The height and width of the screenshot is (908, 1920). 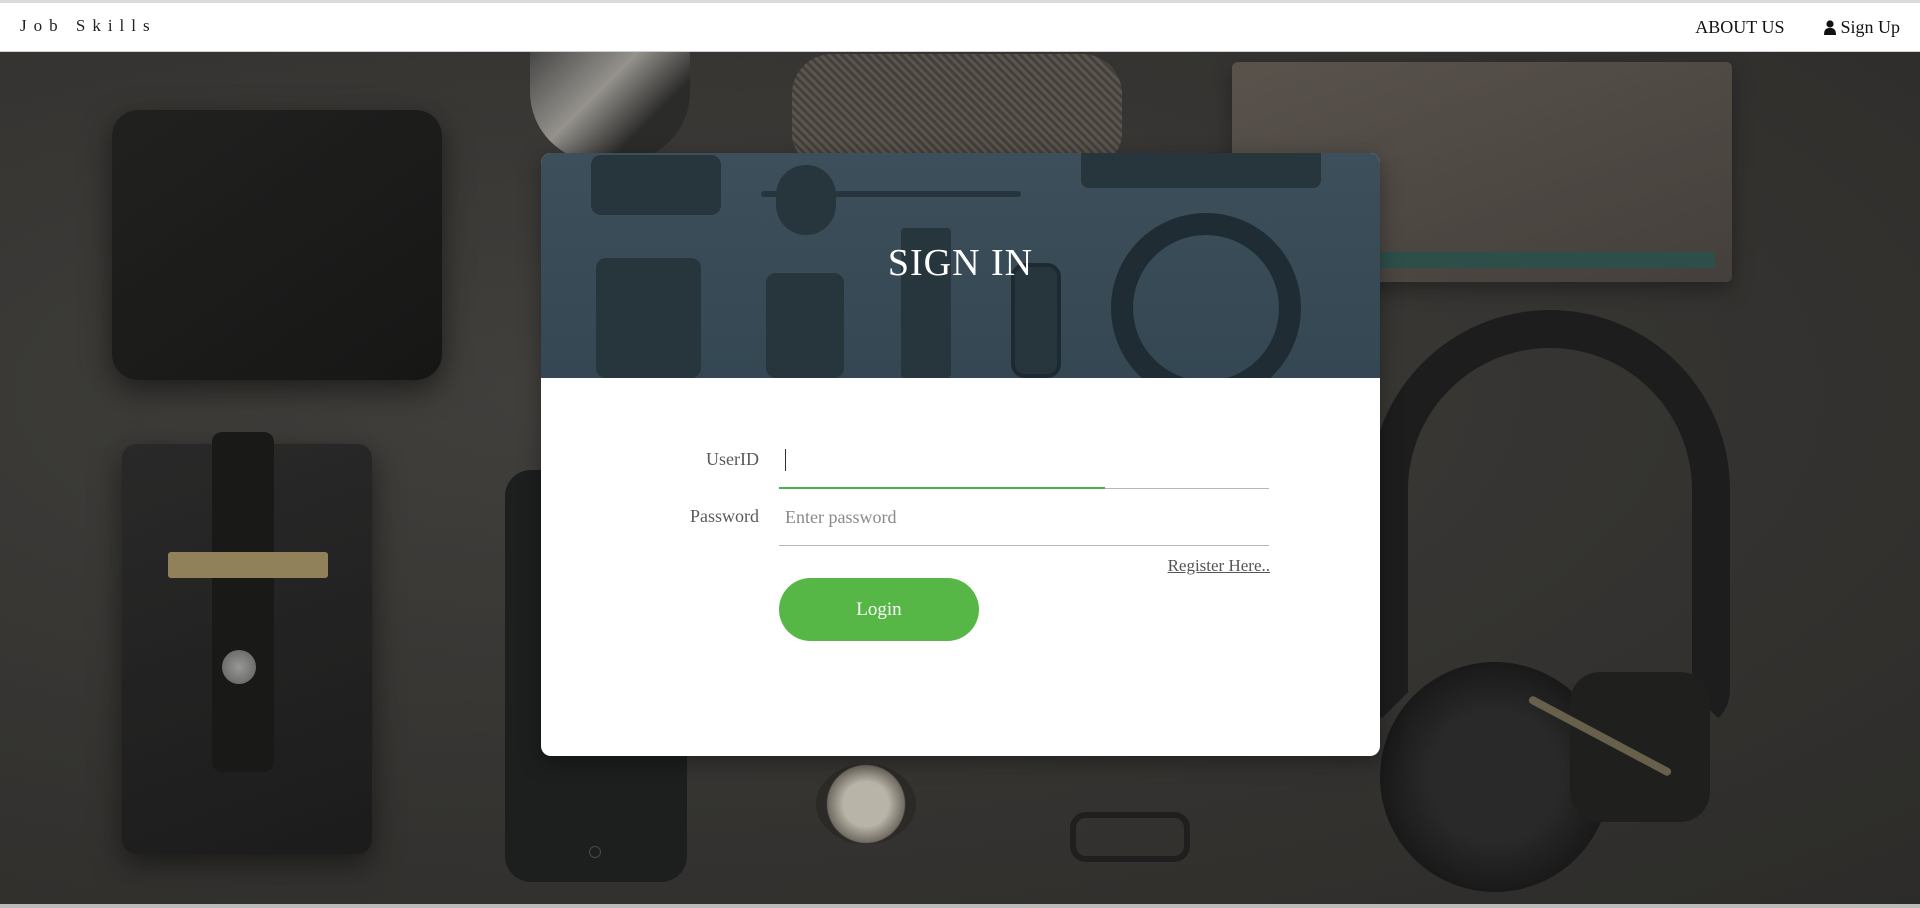 What do you see at coordinates (1870, 27) in the screenshot?
I see `sign-up-label: Sign Up` at bounding box center [1870, 27].